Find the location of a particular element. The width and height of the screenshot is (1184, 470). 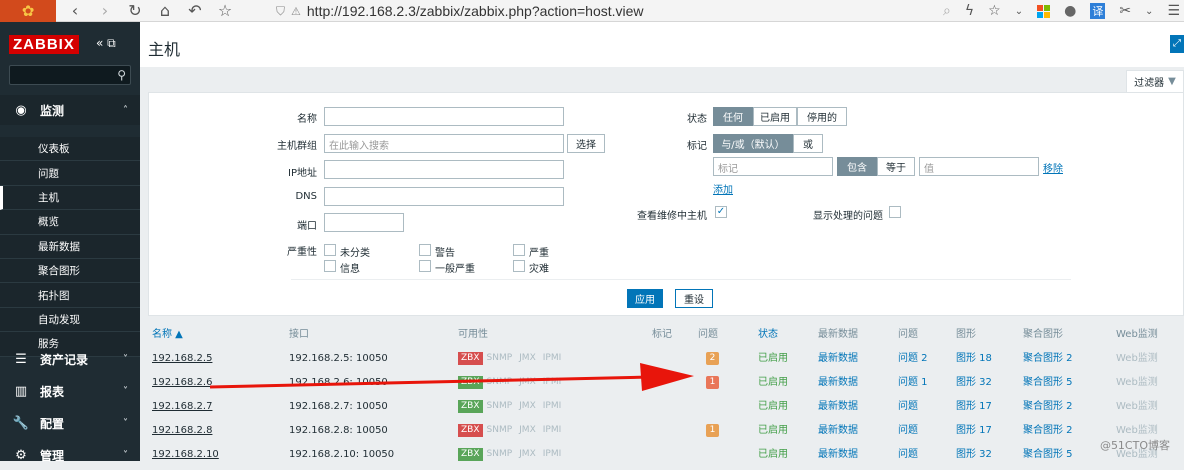

graphs-link: 图形 18 is located at coordinates (974, 359).